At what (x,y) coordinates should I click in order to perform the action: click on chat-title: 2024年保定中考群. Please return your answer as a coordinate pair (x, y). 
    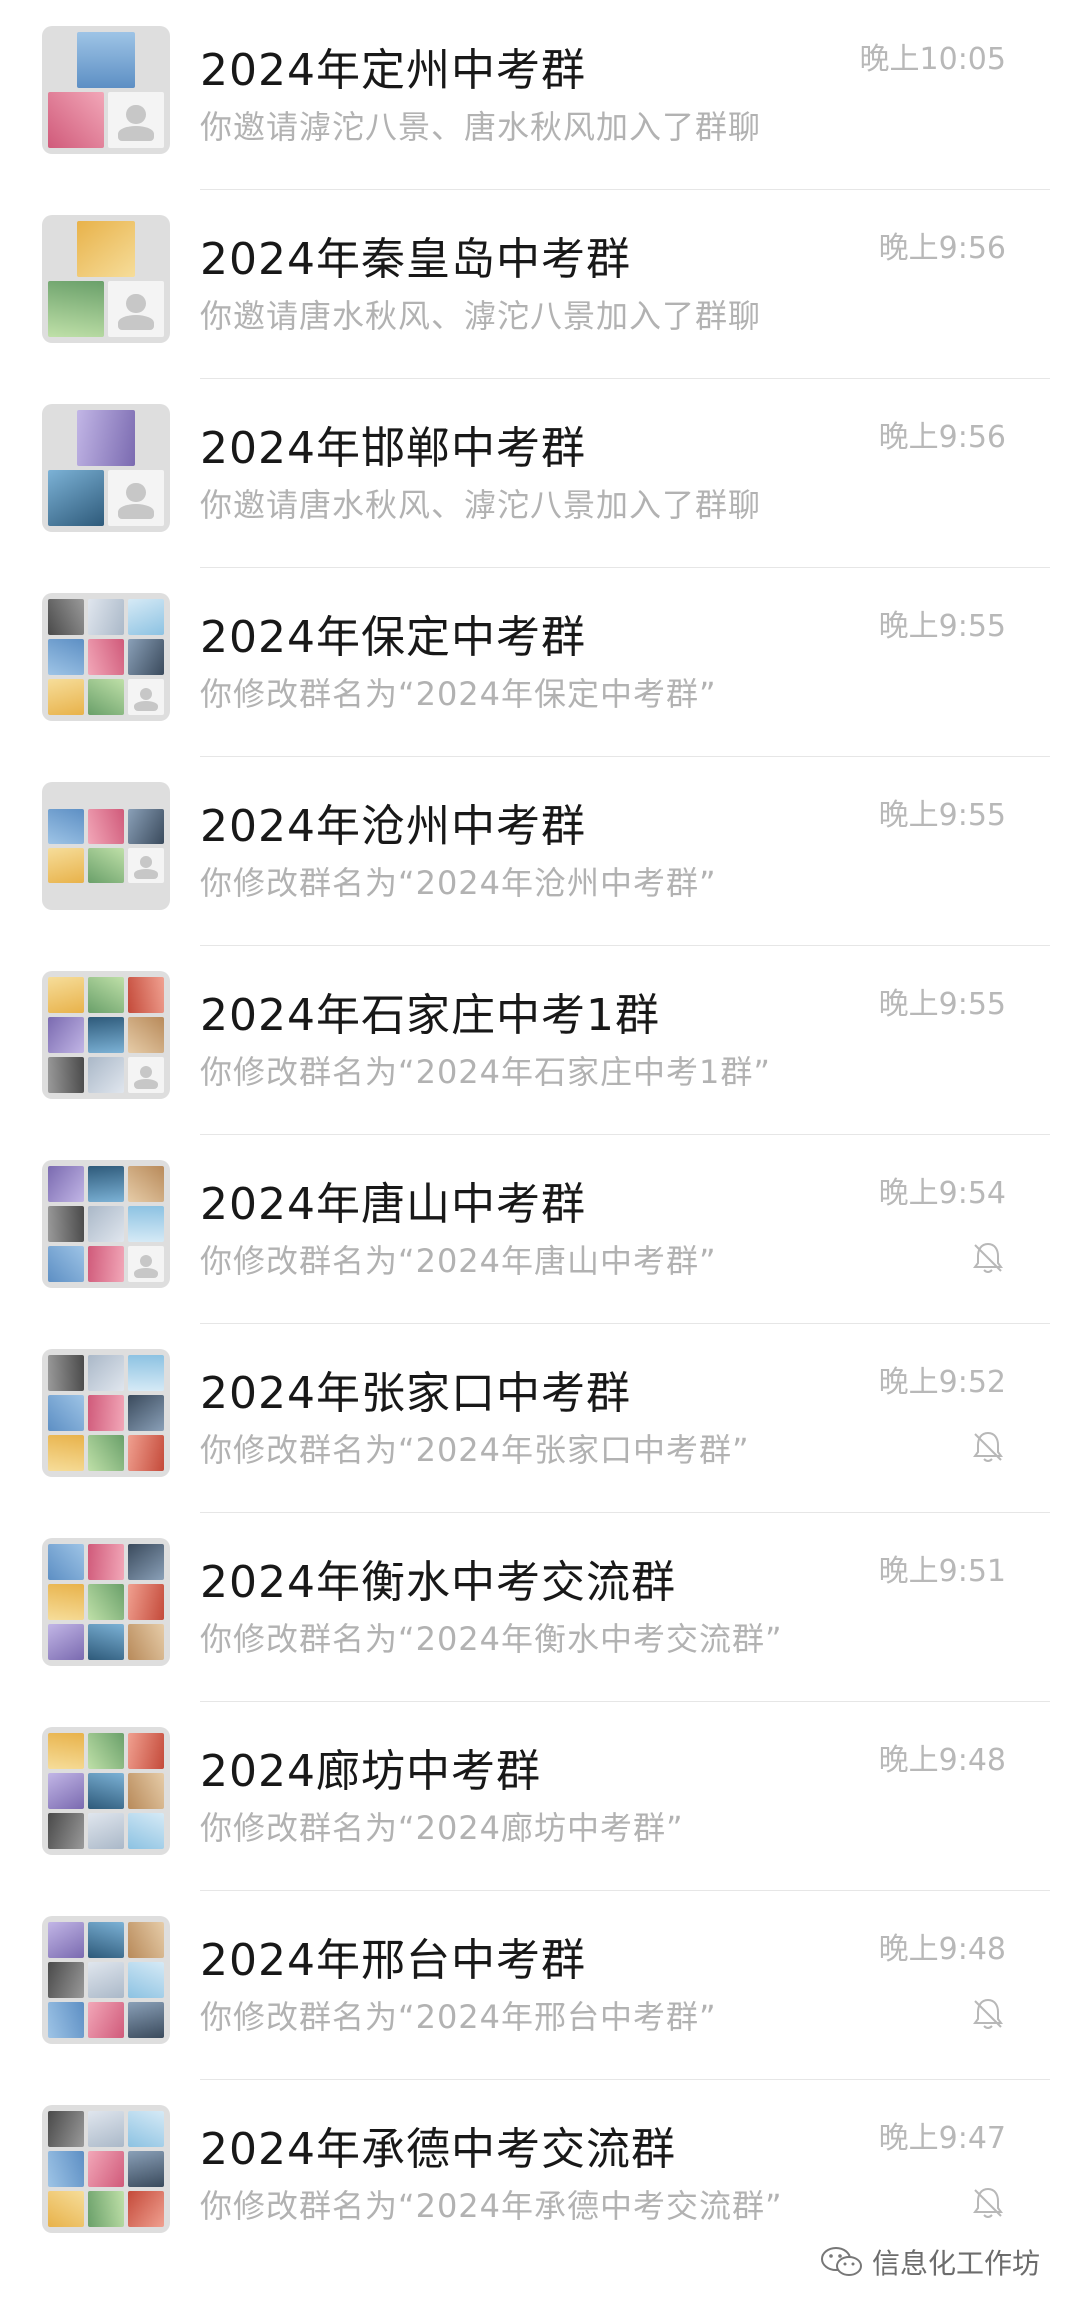
    Looking at the image, I should click on (393, 637).